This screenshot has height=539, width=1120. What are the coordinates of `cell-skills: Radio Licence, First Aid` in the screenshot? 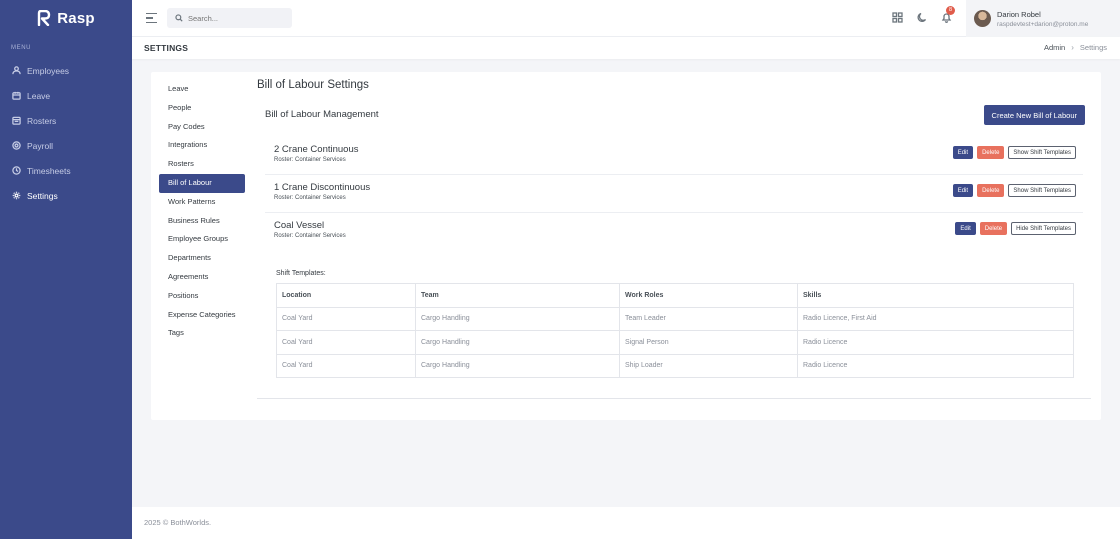 It's located at (935, 318).